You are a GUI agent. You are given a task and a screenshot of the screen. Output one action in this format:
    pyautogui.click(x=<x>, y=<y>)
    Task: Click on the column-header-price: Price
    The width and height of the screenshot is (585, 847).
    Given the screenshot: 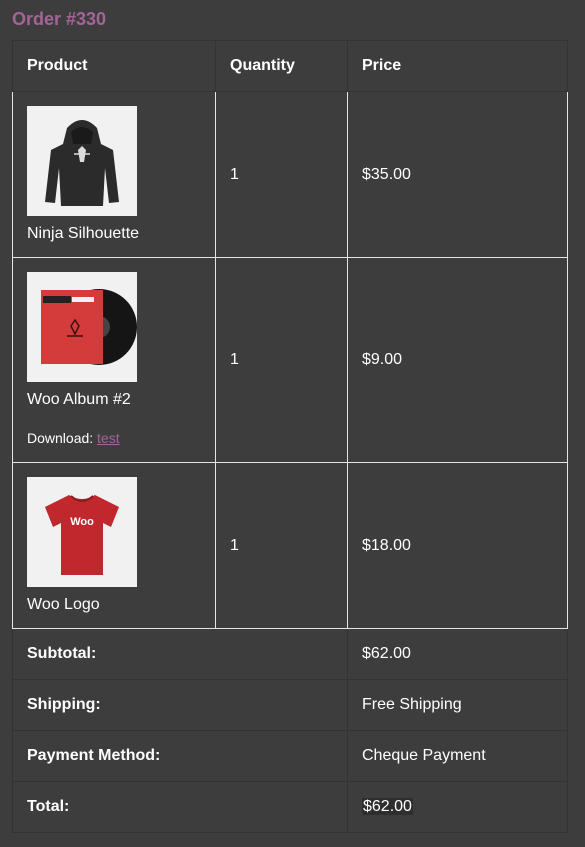 What is the action you would take?
    pyautogui.click(x=457, y=66)
    